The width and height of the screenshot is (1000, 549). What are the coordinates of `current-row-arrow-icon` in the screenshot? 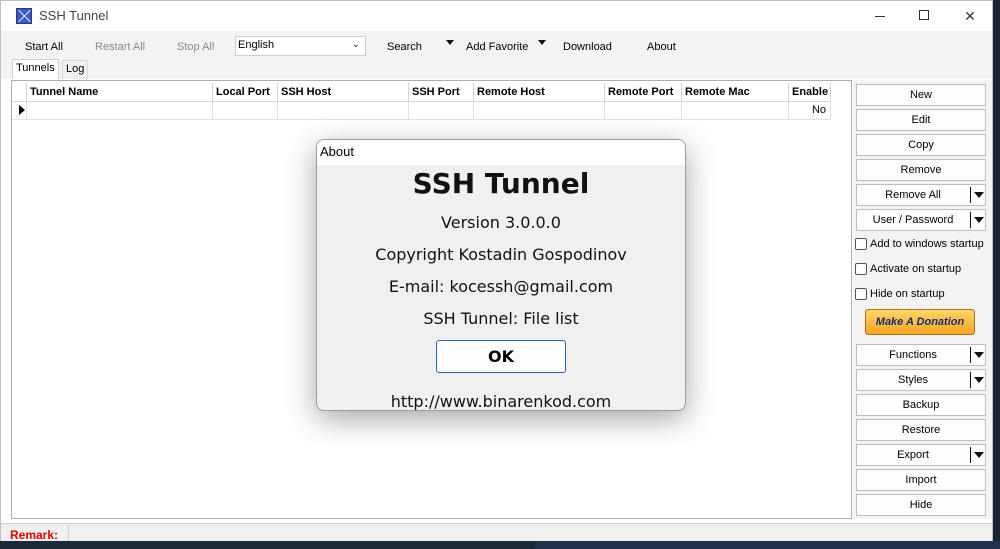 It's located at (22, 110).